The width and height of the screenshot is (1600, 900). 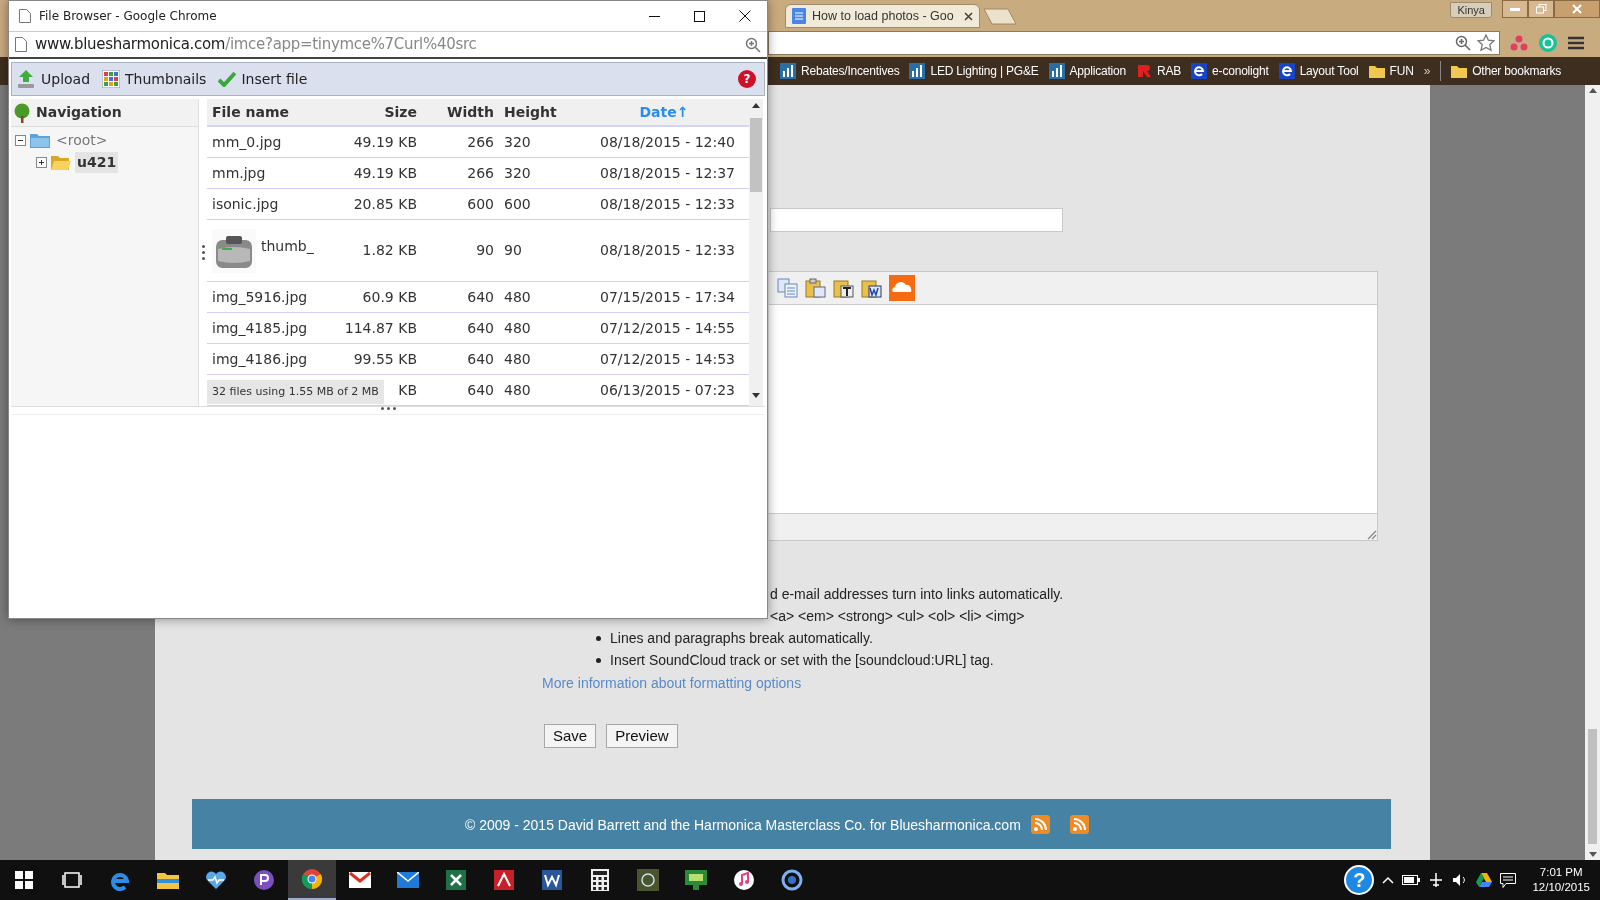 I want to click on scrollbar, so click(x=1592, y=472).